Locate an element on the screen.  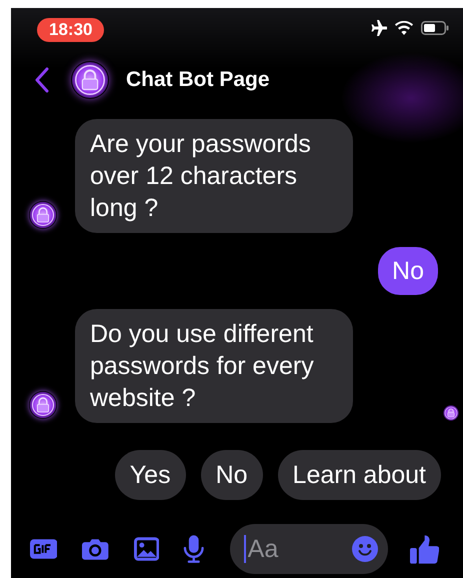
camera-icon is located at coordinates (95, 549).